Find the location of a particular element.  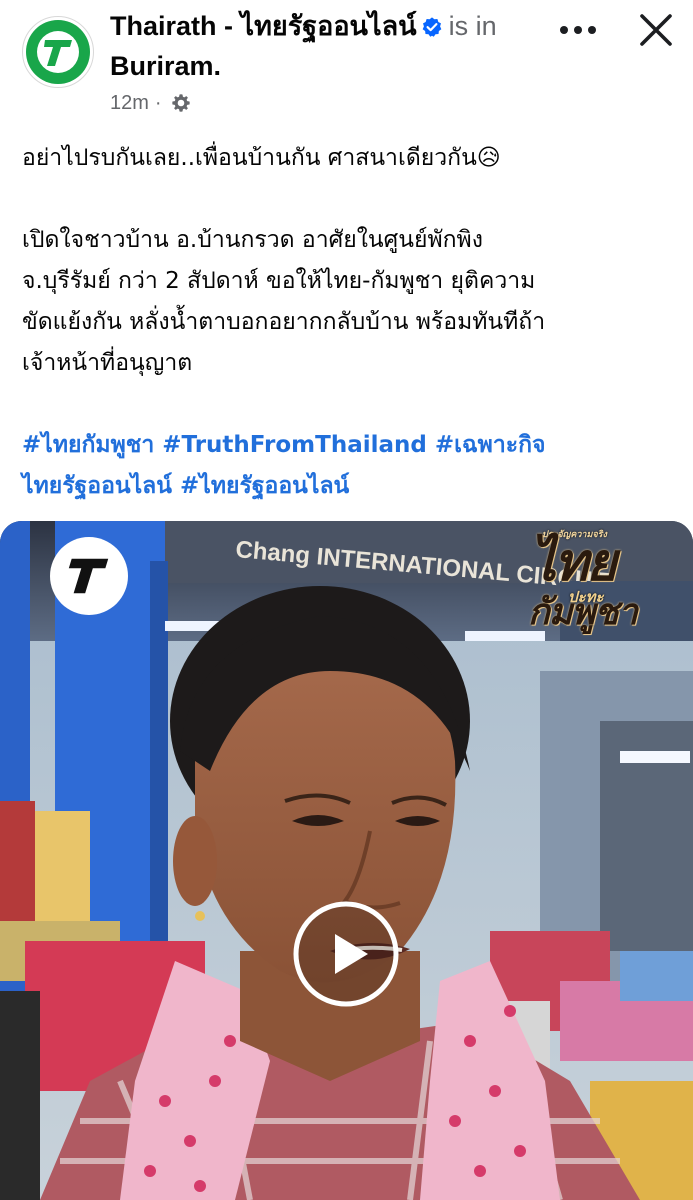

post-timestamp: 12m is located at coordinates (129, 103).